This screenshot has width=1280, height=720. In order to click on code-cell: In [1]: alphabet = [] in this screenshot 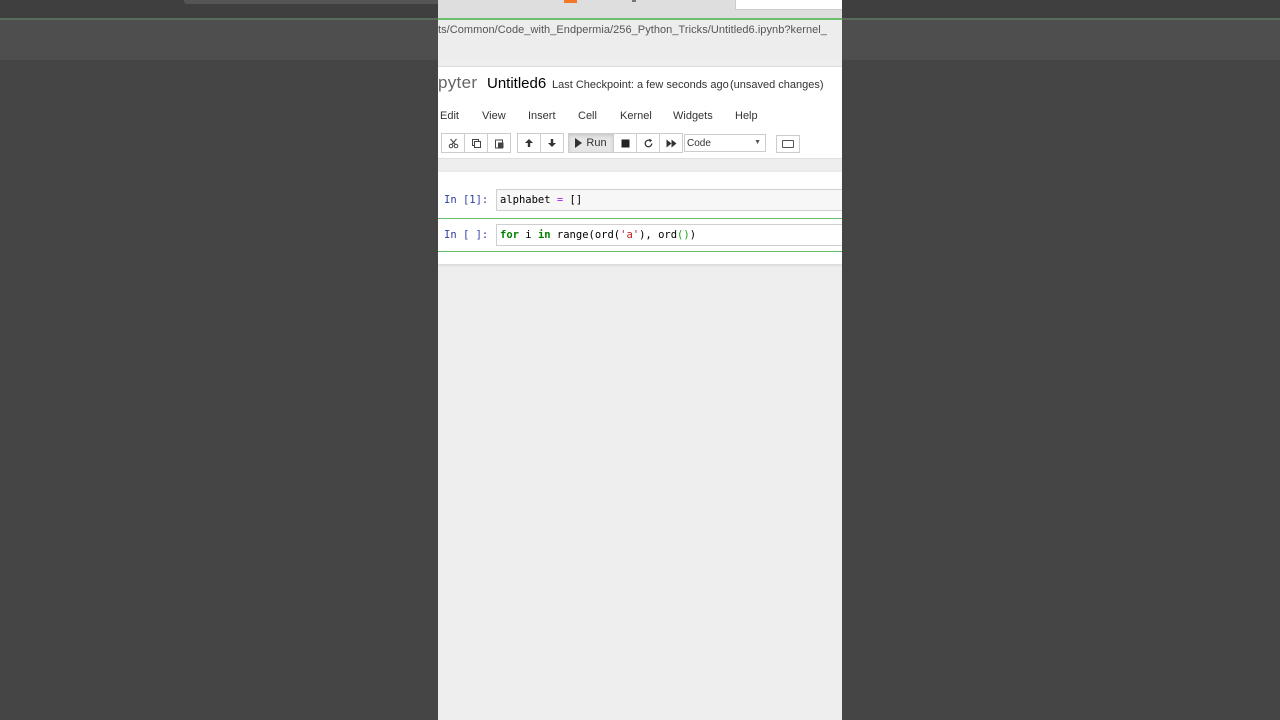, I will do `click(640, 201)`.